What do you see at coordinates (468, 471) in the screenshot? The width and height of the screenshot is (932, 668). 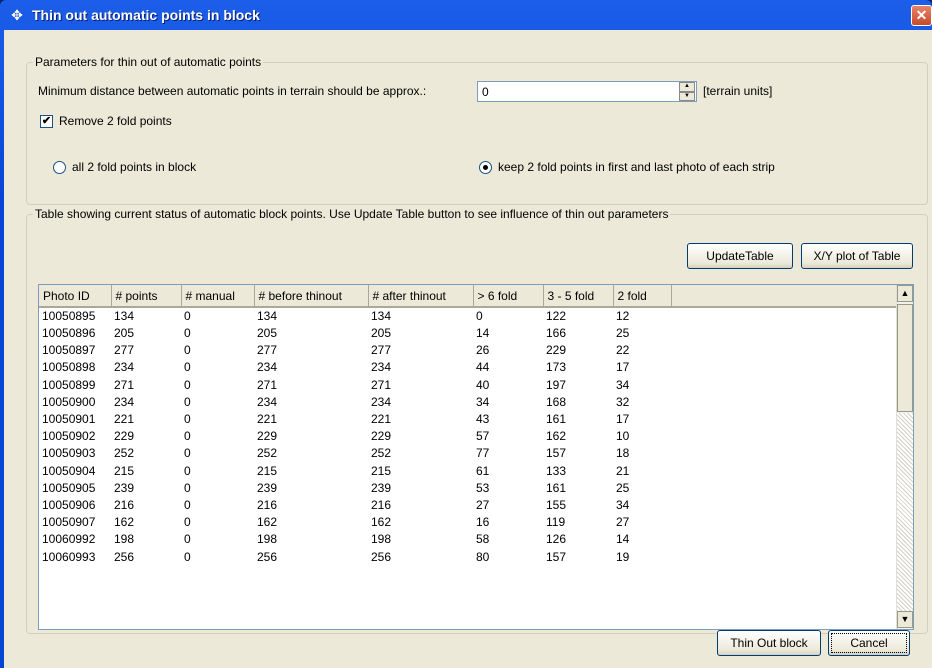 I see `table-row: 10050904 215 0 215 215 61 133 21` at bounding box center [468, 471].